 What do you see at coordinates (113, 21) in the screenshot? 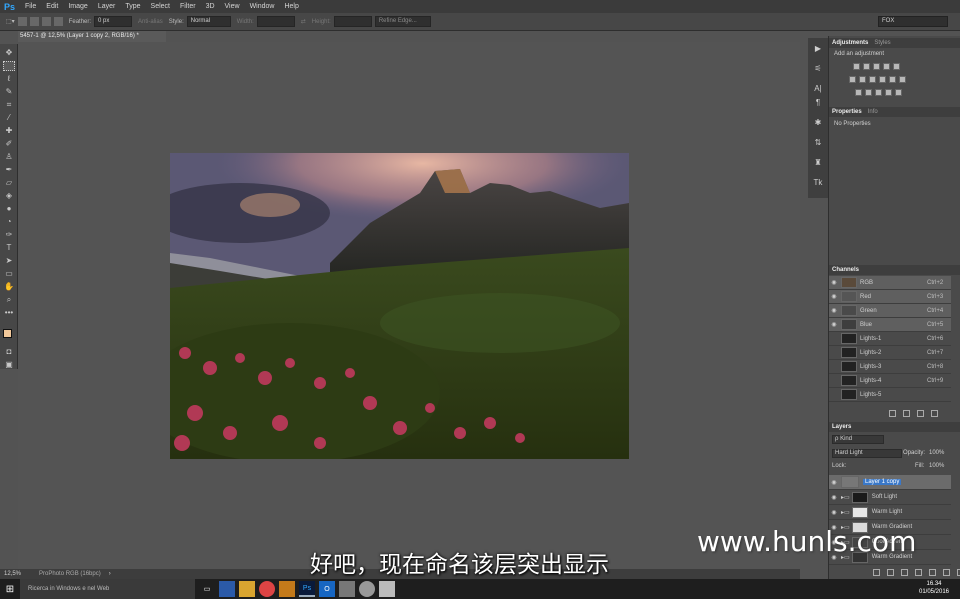
I see `feather-input: 0 px` at bounding box center [113, 21].